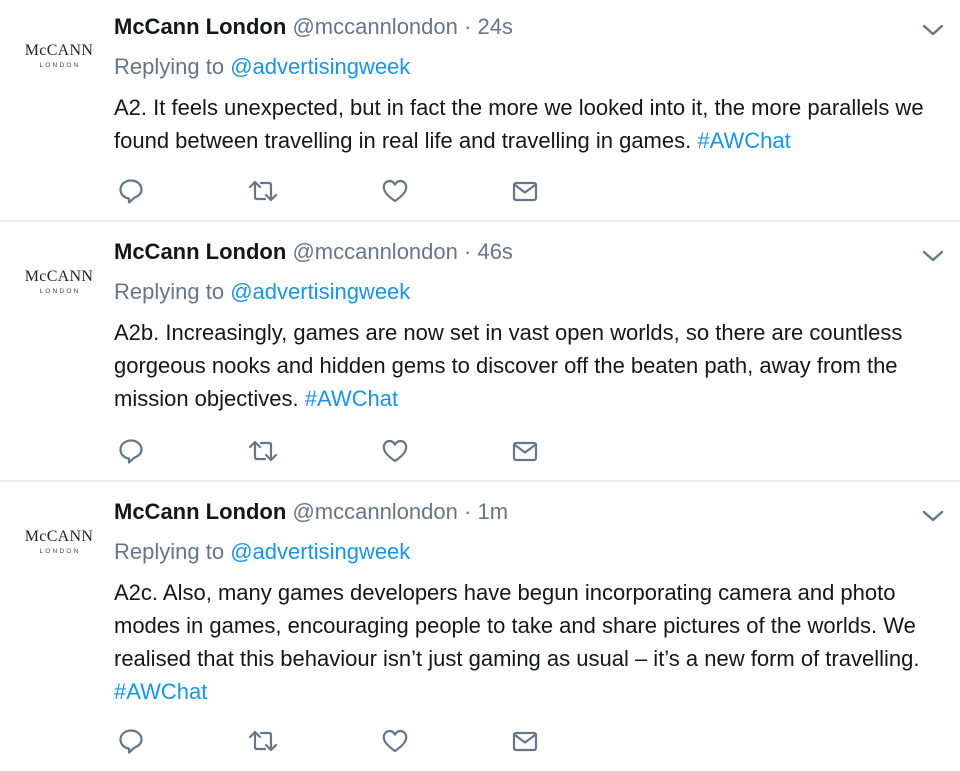  What do you see at coordinates (494, 26) in the screenshot?
I see `timestamp: 24s` at bounding box center [494, 26].